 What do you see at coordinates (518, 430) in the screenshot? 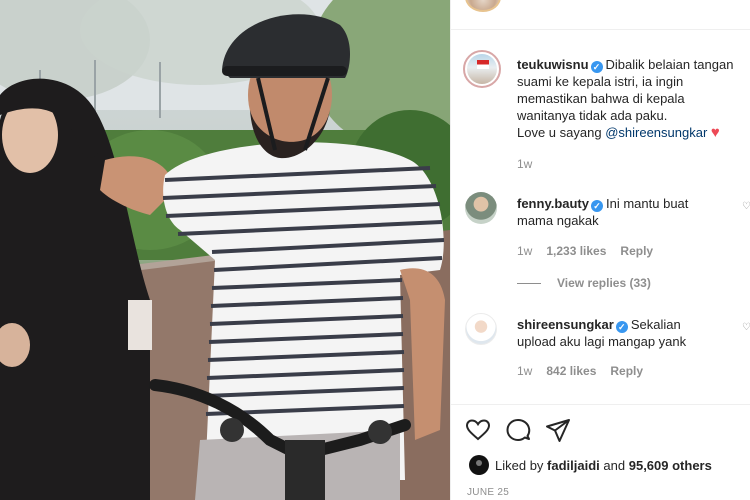
I see `comment-bubble-icon` at bounding box center [518, 430].